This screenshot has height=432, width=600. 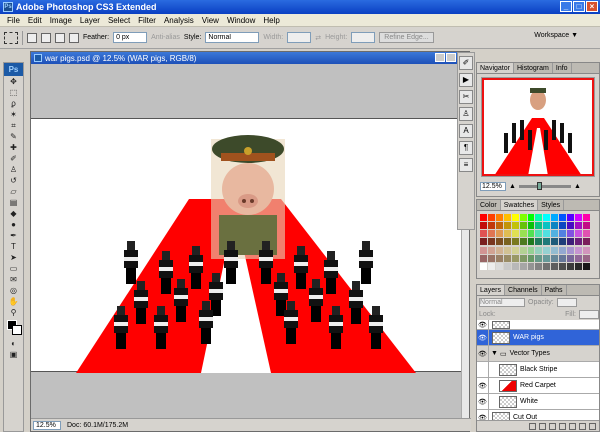 What do you see at coordinates (13, 92) in the screenshot?
I see `marquee-tool-icon: ⬚` at bounding box center [13, 92].